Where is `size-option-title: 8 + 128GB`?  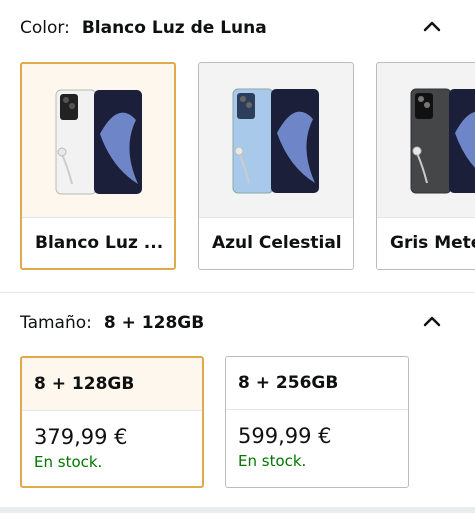
size-option-title: 8 + 128GB is located at coordinates (112, 384).